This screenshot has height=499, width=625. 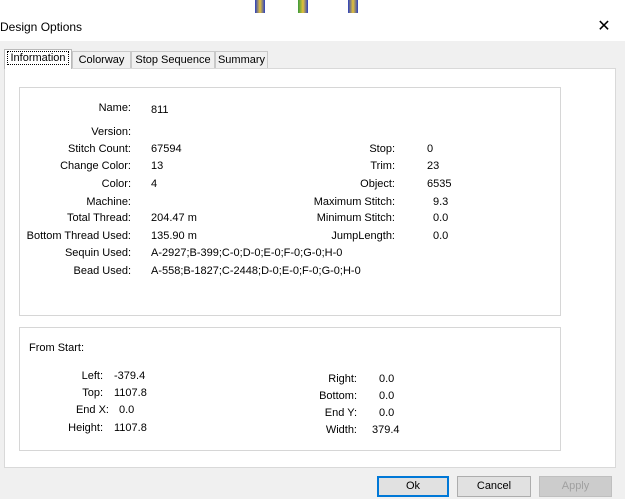 What do you see at coordinates (130, 376) in the screenshot?
I see `left-value: -379.4` at bounding box center [130, 376].